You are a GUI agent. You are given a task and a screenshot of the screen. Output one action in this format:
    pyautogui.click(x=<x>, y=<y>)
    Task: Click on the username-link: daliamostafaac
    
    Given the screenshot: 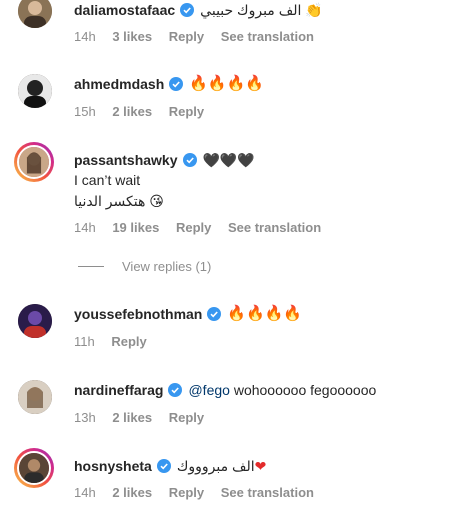 What is the action you would take?
    pyautogui.click(x=124, y=10)
    